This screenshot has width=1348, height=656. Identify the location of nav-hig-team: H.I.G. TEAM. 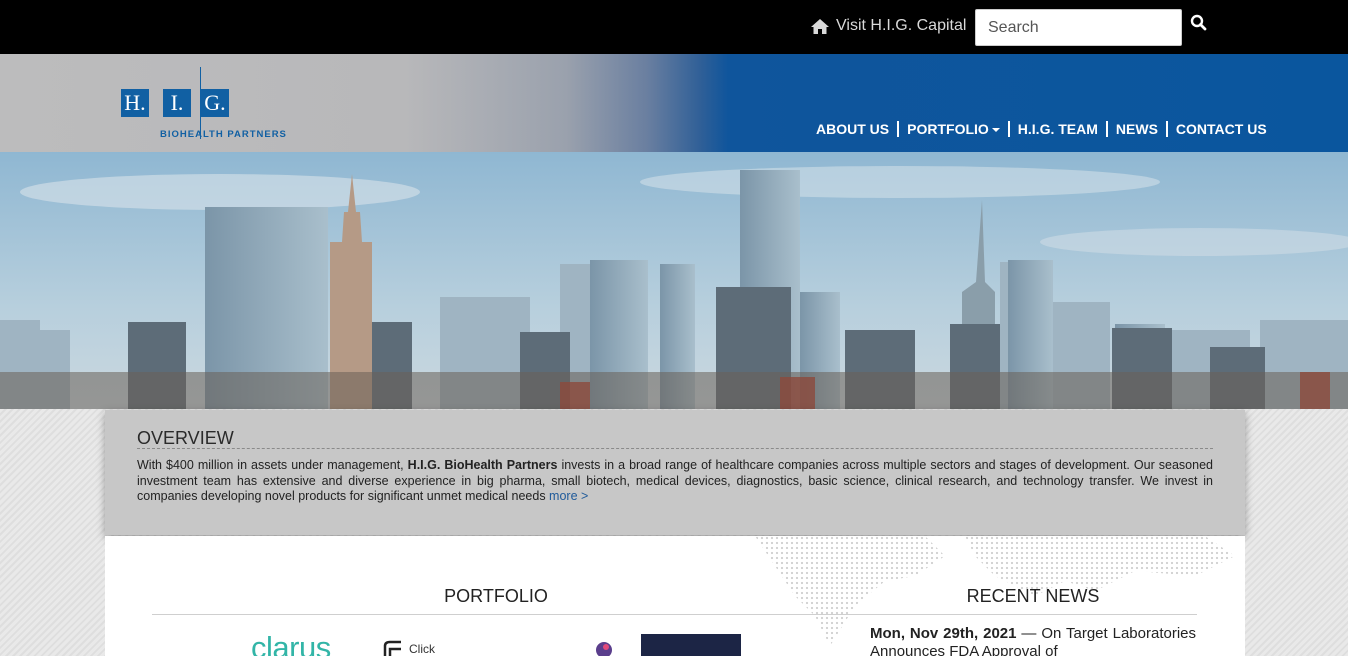
(1058, 129).